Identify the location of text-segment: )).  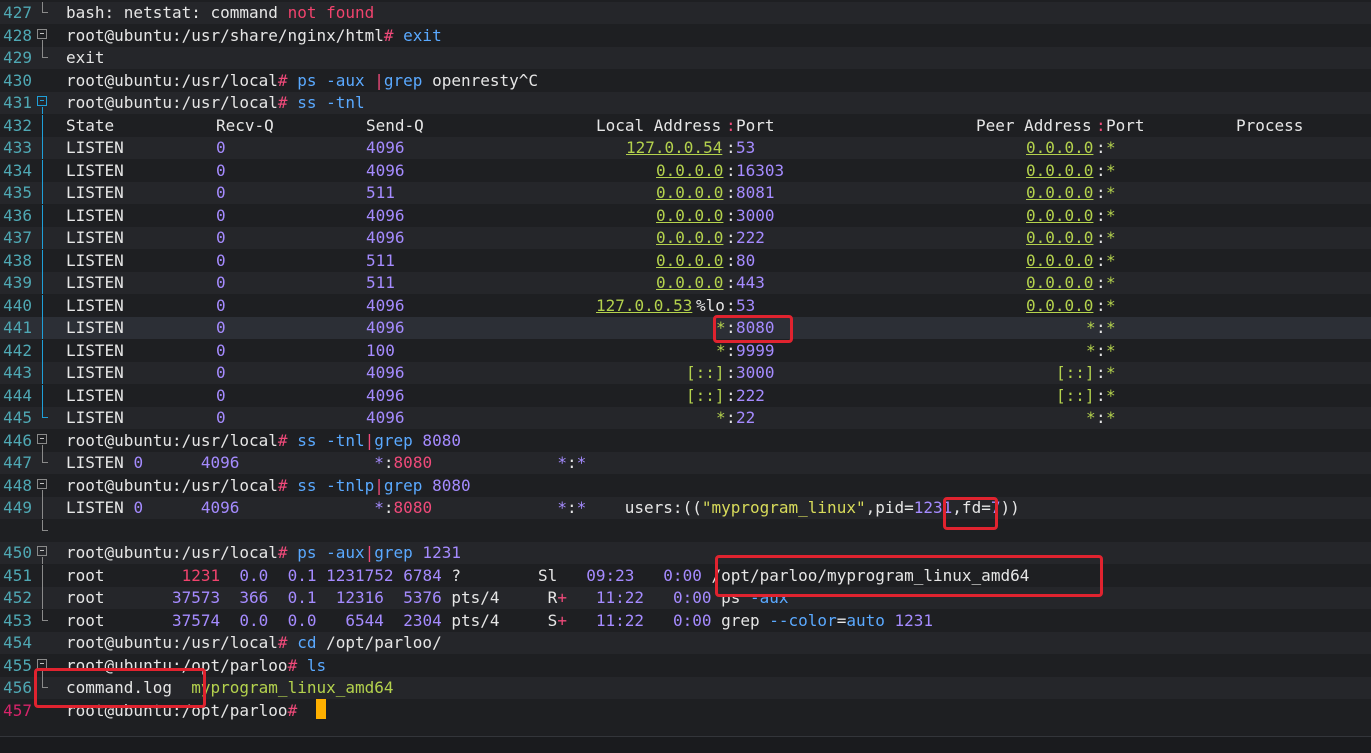
(1010, 507).